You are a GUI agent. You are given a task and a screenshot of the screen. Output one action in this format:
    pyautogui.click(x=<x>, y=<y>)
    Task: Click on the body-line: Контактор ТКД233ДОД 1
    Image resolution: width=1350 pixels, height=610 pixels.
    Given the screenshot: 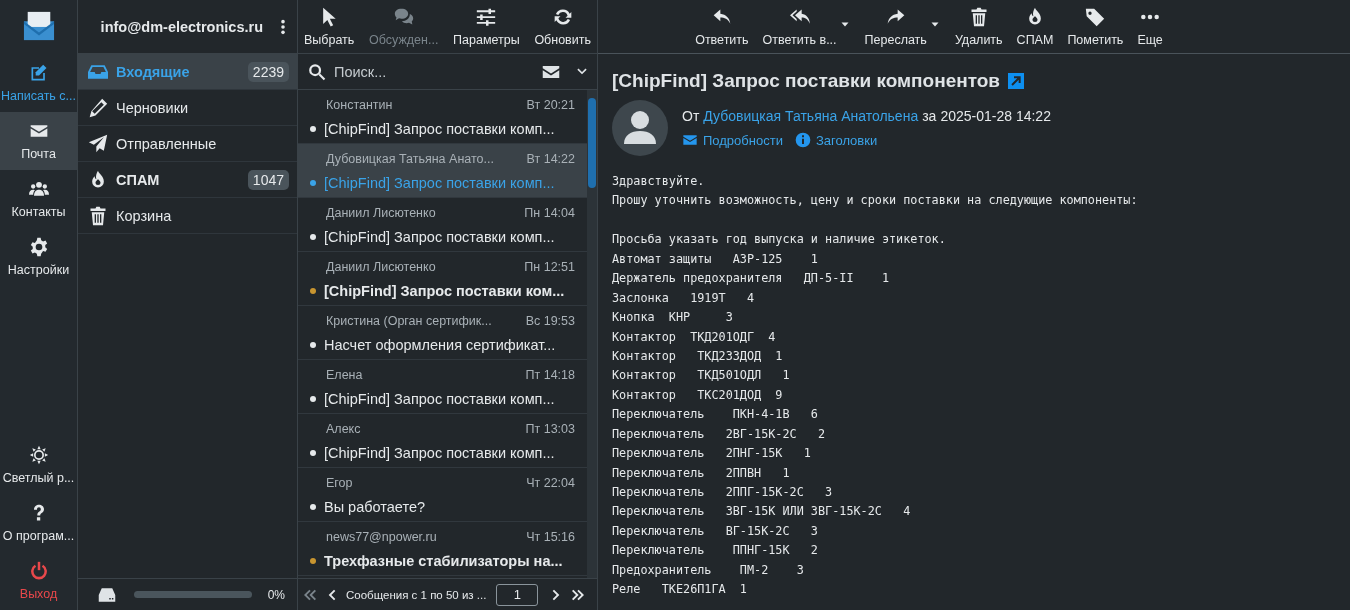 What is the action you would take?
    pyautogui.click(x=698, y=356)
    